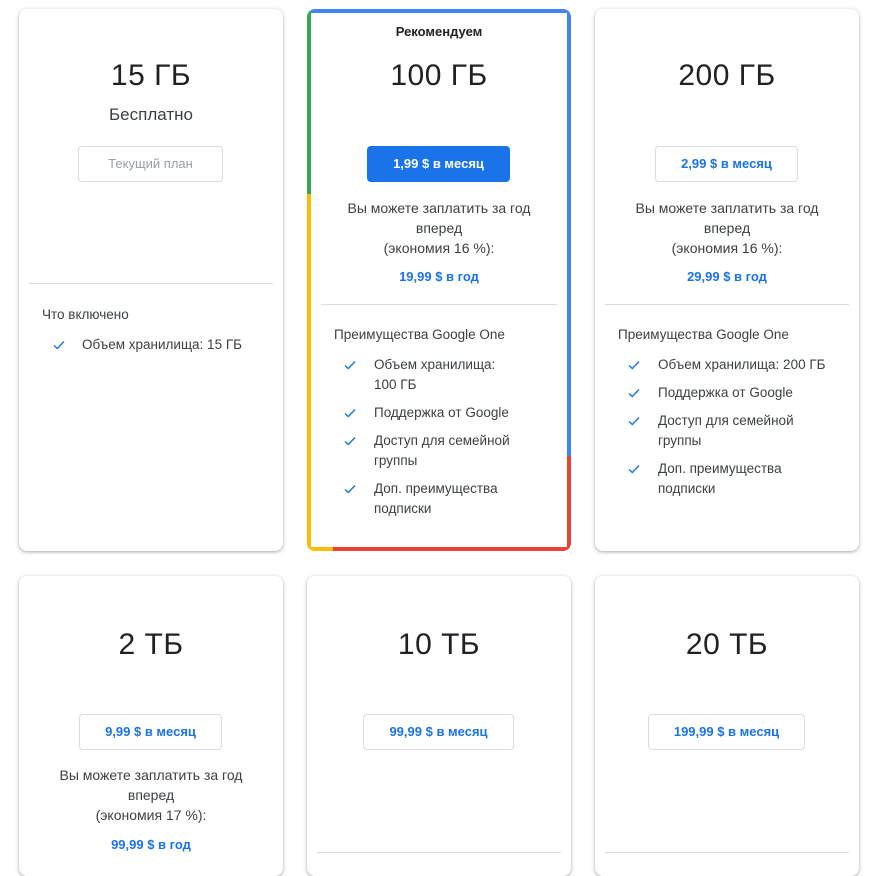  What do you see at coordinates (151, 844) in the screenshot?
I see `yearly-price-link: 99,99 $ в год` at bounding box center [151, 844].